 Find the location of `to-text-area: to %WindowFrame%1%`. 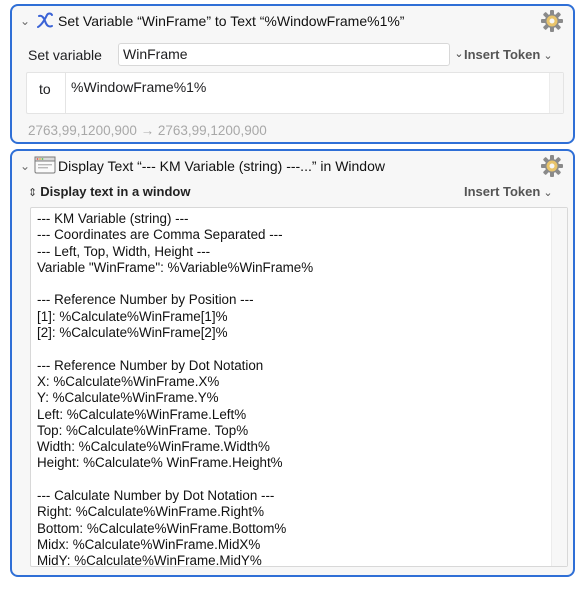

to-text-area: to %WindowFrame%1% is located at coordinates (295, 93).